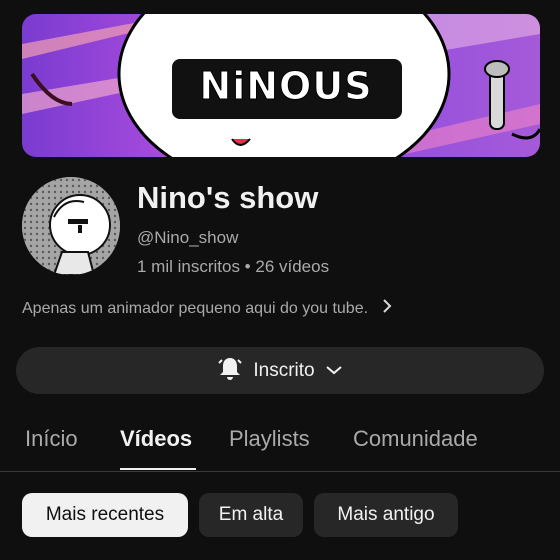 The image size is (560, 560). I want to click on channel-avatar, so click(71, 226).